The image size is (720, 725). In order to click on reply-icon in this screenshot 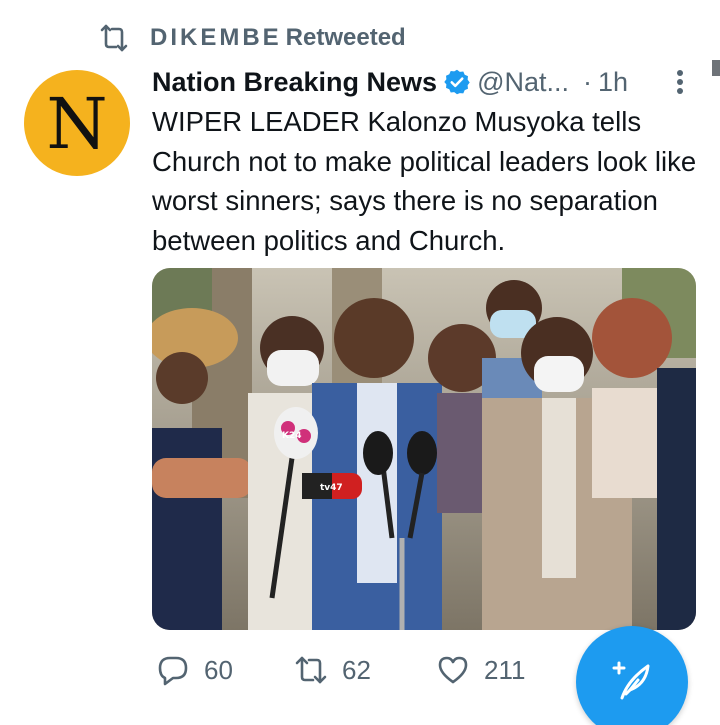, I will do `click(173, 671)`.